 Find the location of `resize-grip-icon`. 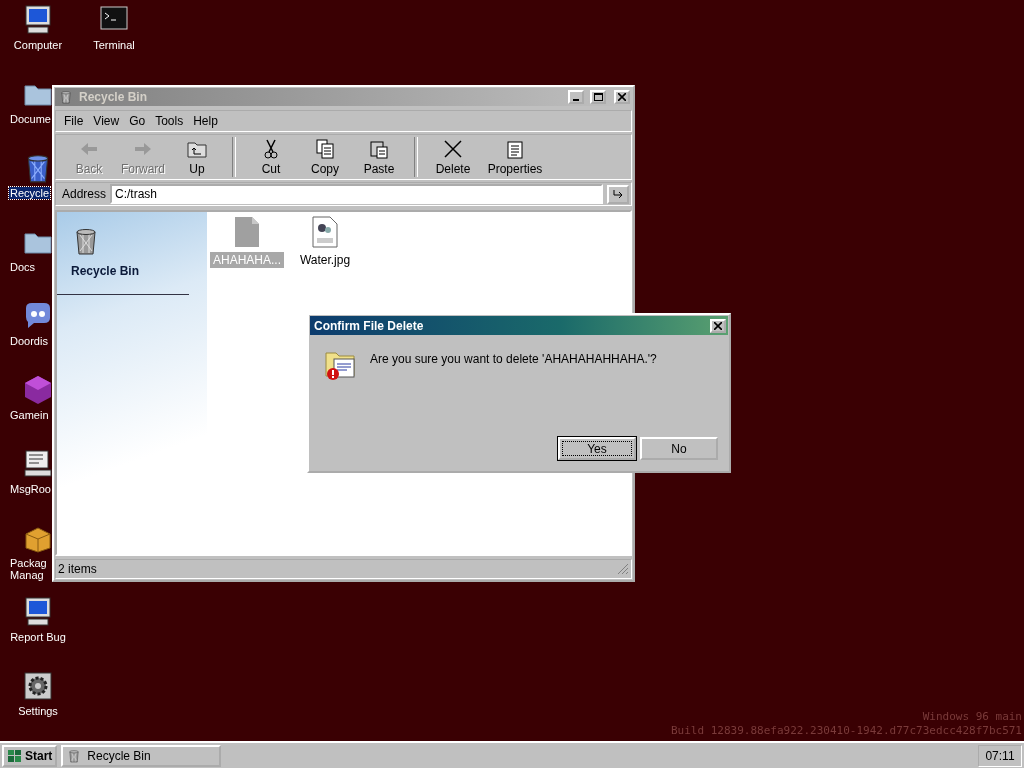

resize-grip-icon is located at coordinates (623, 569).